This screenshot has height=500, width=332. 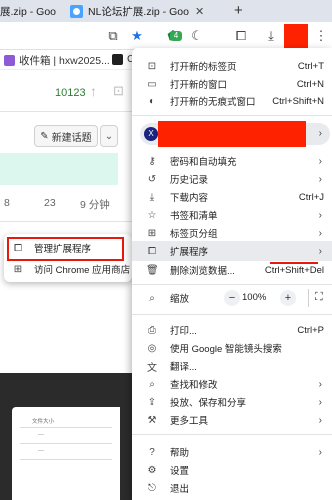 I want to click on stat-value: 9 分钟, so click(x=95, y=205).